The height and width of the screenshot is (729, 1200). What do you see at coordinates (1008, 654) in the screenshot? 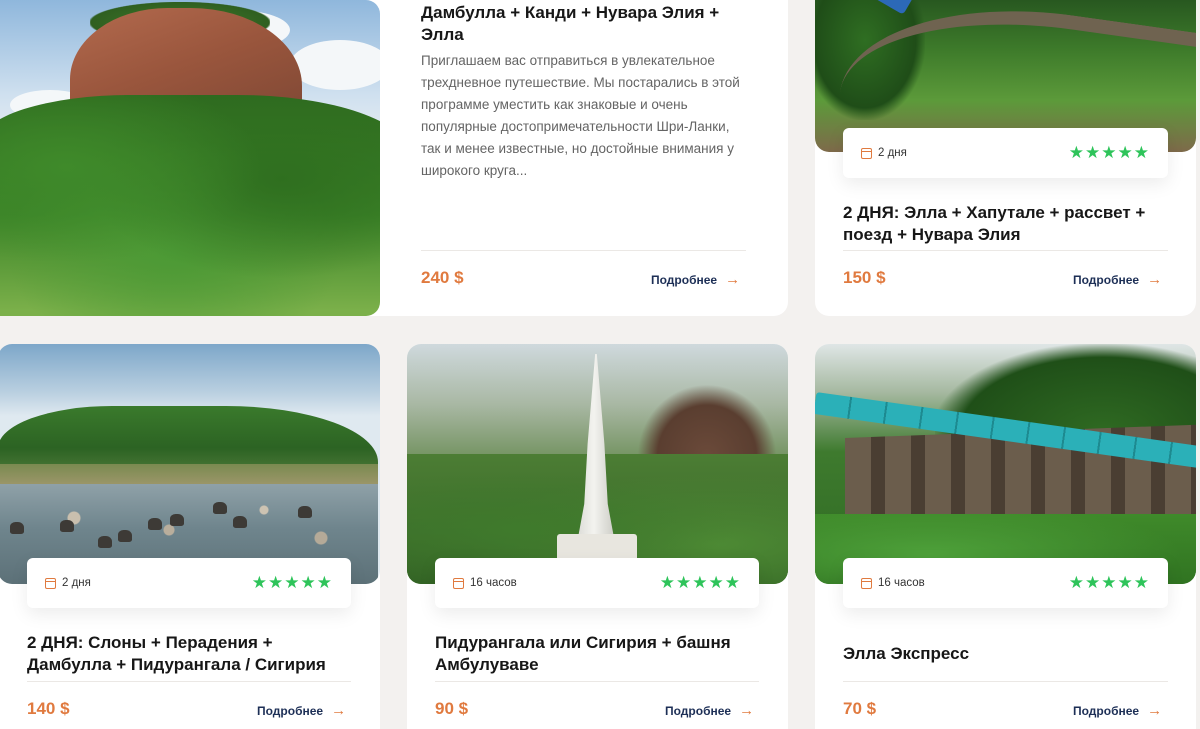
I see `tour-title: Элла Экспресс` at bounding box center [1008, 654].